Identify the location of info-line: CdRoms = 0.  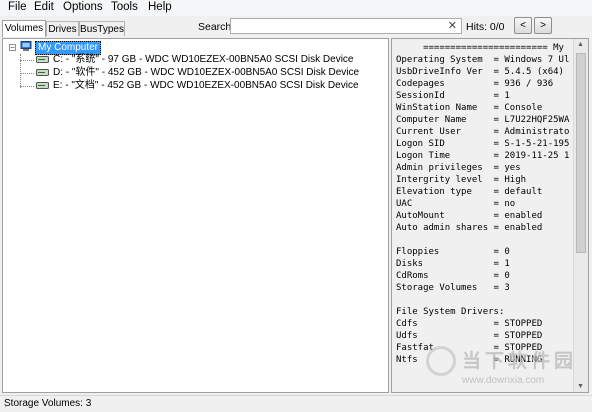
(453, 276).